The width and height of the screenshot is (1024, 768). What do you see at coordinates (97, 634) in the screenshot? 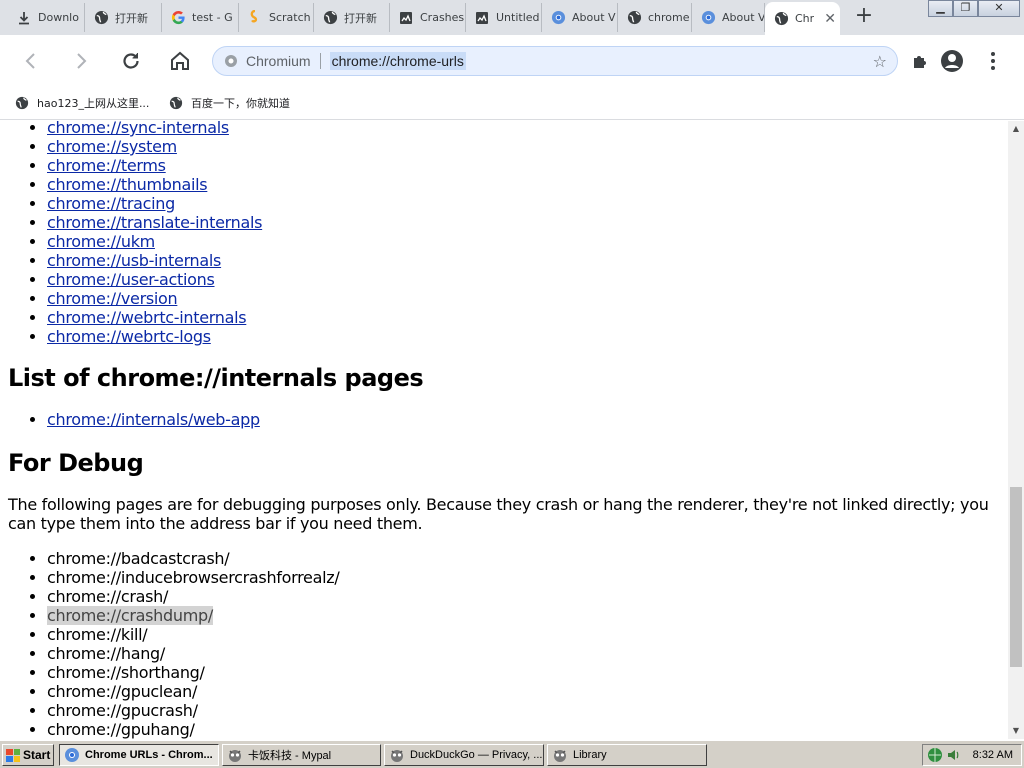
I see `debug-url: chrome://kill/` at bounding box center [97, 634].